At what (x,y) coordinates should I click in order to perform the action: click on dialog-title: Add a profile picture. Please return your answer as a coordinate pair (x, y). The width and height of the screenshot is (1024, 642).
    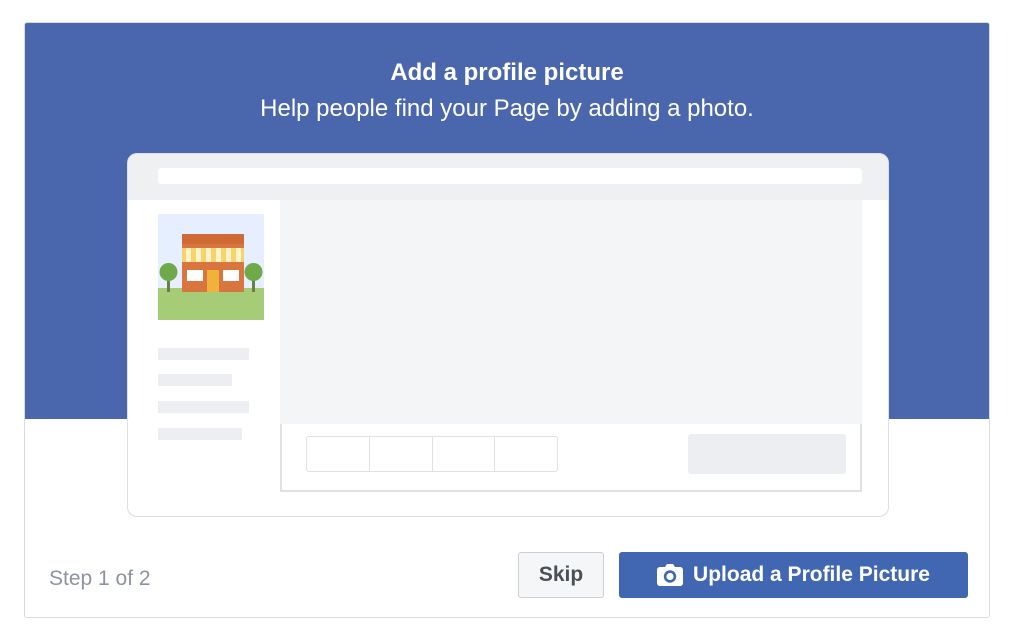
    Looking at the image, I should click on (507, 72).